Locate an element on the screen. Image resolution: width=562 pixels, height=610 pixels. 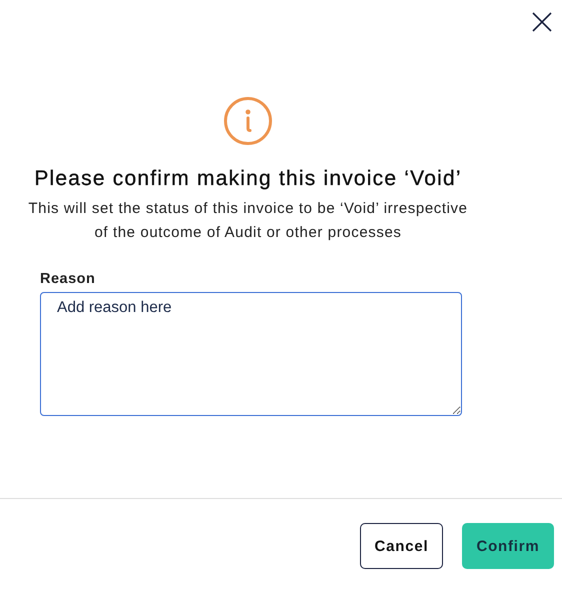
dialog-title: Please confirm making this invoice ‘Void’ is located at coordinates (248, 178).